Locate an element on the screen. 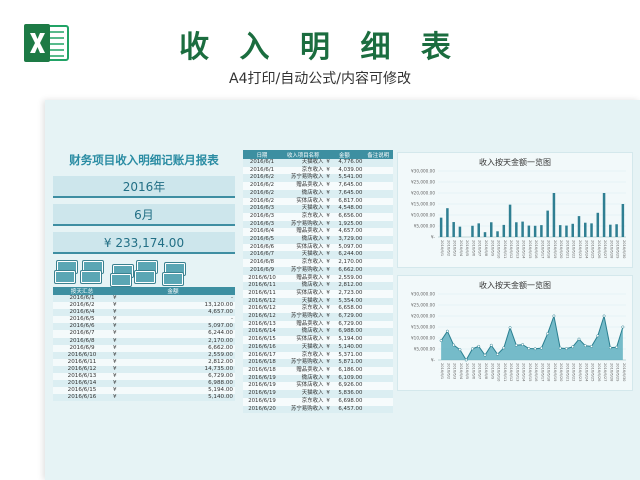 This screenshot has height=480, width=640. x-tick-label: 2016/6/6 is located at coordinates (473, 248).